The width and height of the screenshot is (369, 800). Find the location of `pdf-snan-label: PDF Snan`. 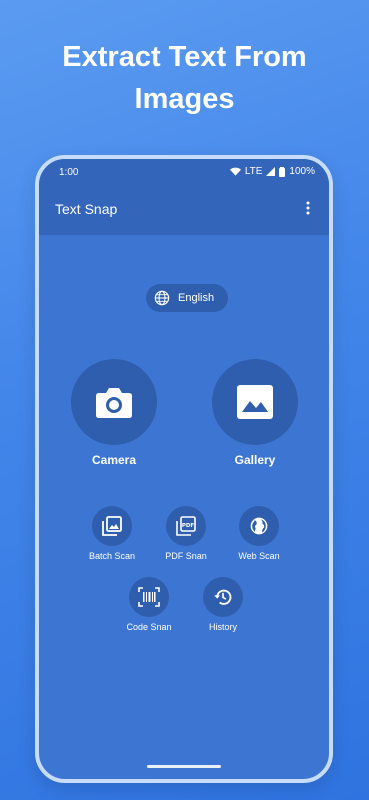

pdf-snan-label: PDF Snan is located at coordinates (186, 556).